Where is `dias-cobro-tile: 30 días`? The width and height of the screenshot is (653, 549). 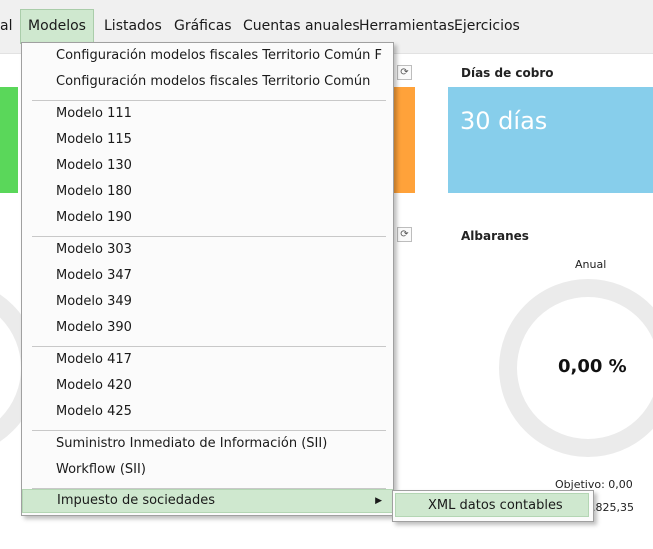 dias-cobro-tile: 30 días is located at coordinates (550, 140).